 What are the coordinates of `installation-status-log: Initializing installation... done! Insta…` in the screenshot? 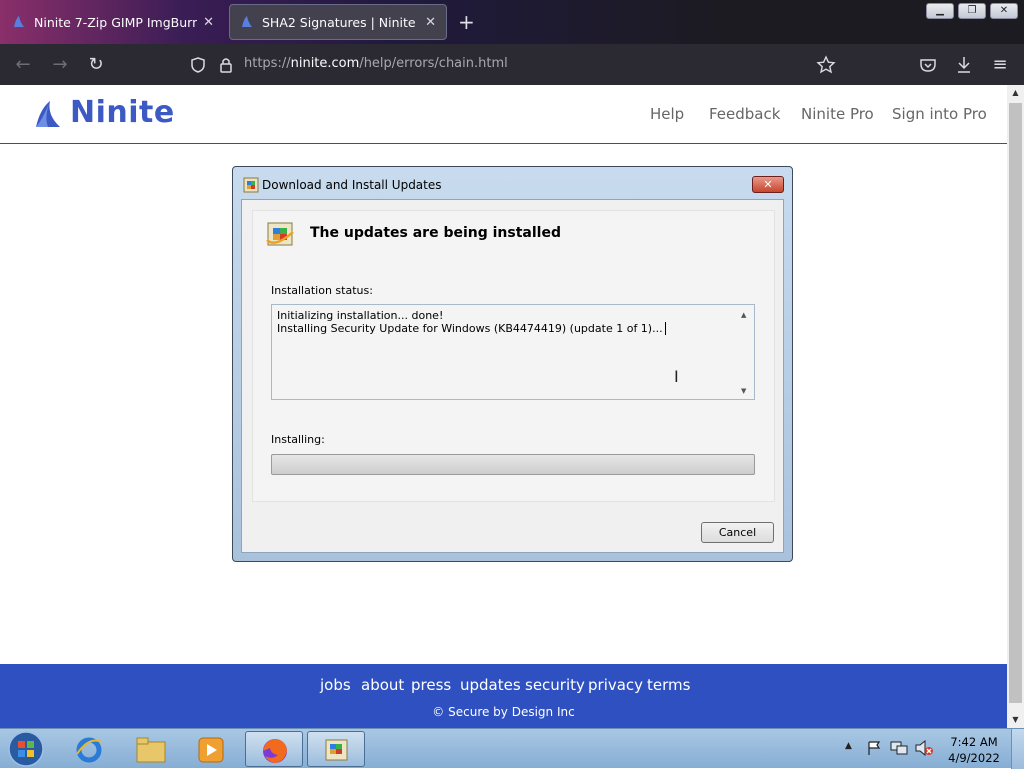 It's located at (513, 352).